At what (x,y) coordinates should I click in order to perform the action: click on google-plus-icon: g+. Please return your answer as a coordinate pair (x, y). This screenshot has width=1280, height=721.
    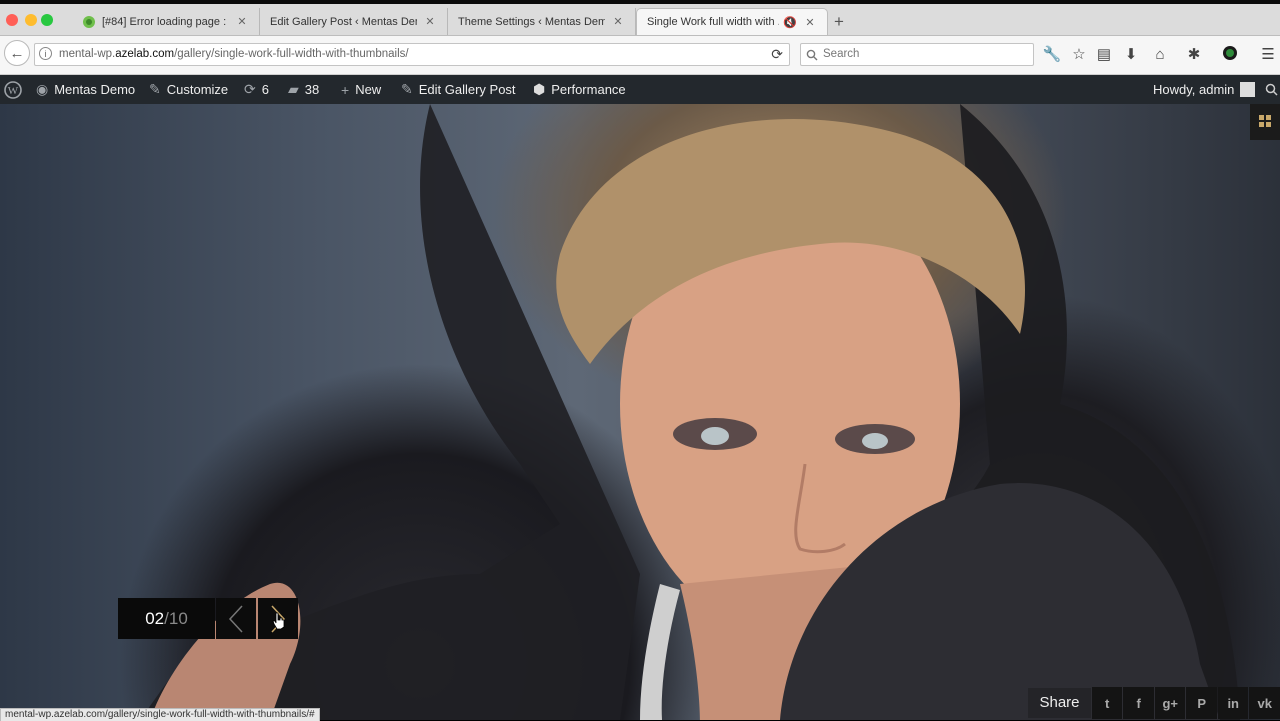
    Looking at the image, I should click on (1170, 703).